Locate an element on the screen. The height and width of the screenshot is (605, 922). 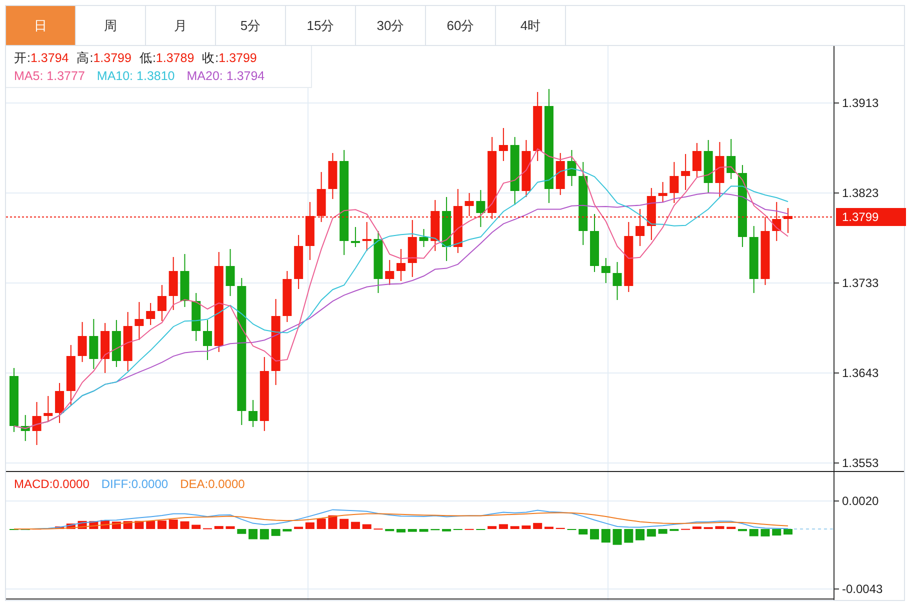
price-axis-label: 1.3823 is located at coordinates (860, 193).